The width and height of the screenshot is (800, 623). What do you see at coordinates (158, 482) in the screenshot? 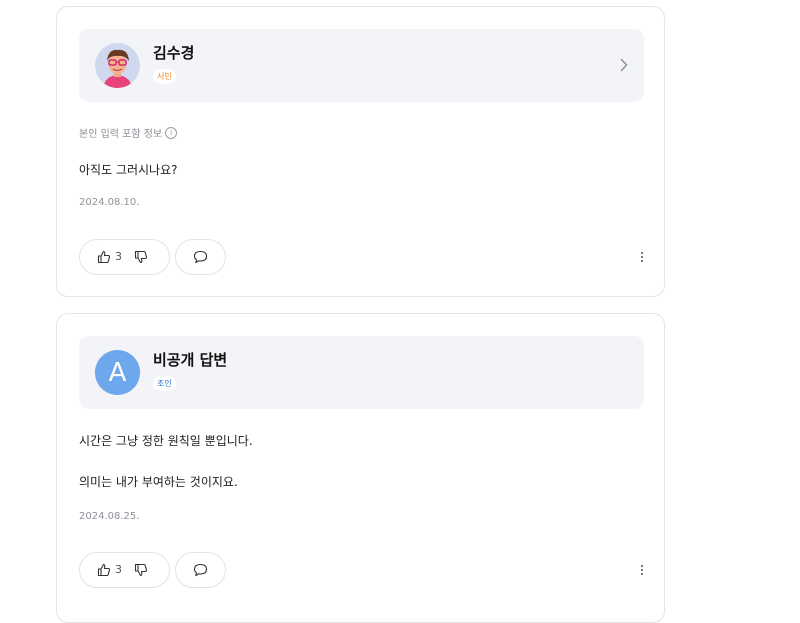
I see `answer-text-line: 의미는 내가 부여하는 것이지요.` at bounding box center [158, 482].